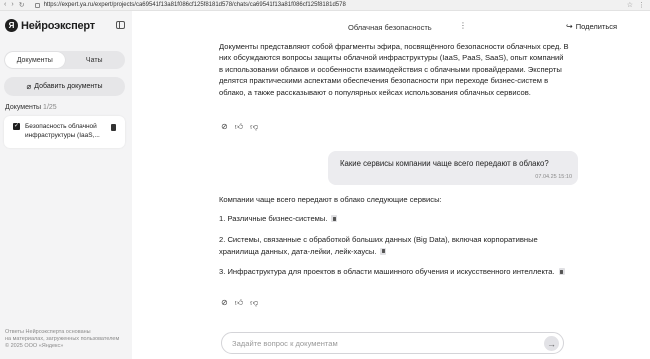 This screenshot has height=359, width=650. What do you see at coordinates (113, 127) in the screenshot?
I see `file-icon` at bounding box center [113, 127].